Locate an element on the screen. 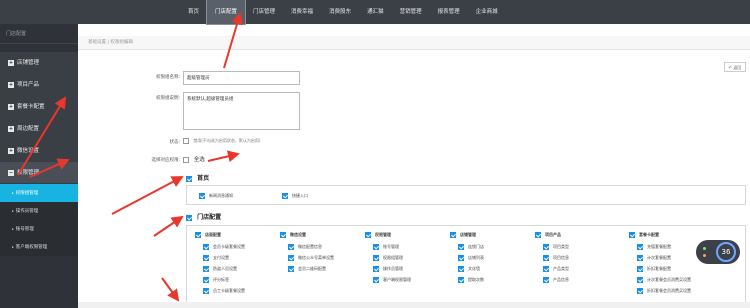 This screenshot has height=308, width=750. perm-item: 提取次数 is located at coordinates (471, 280).